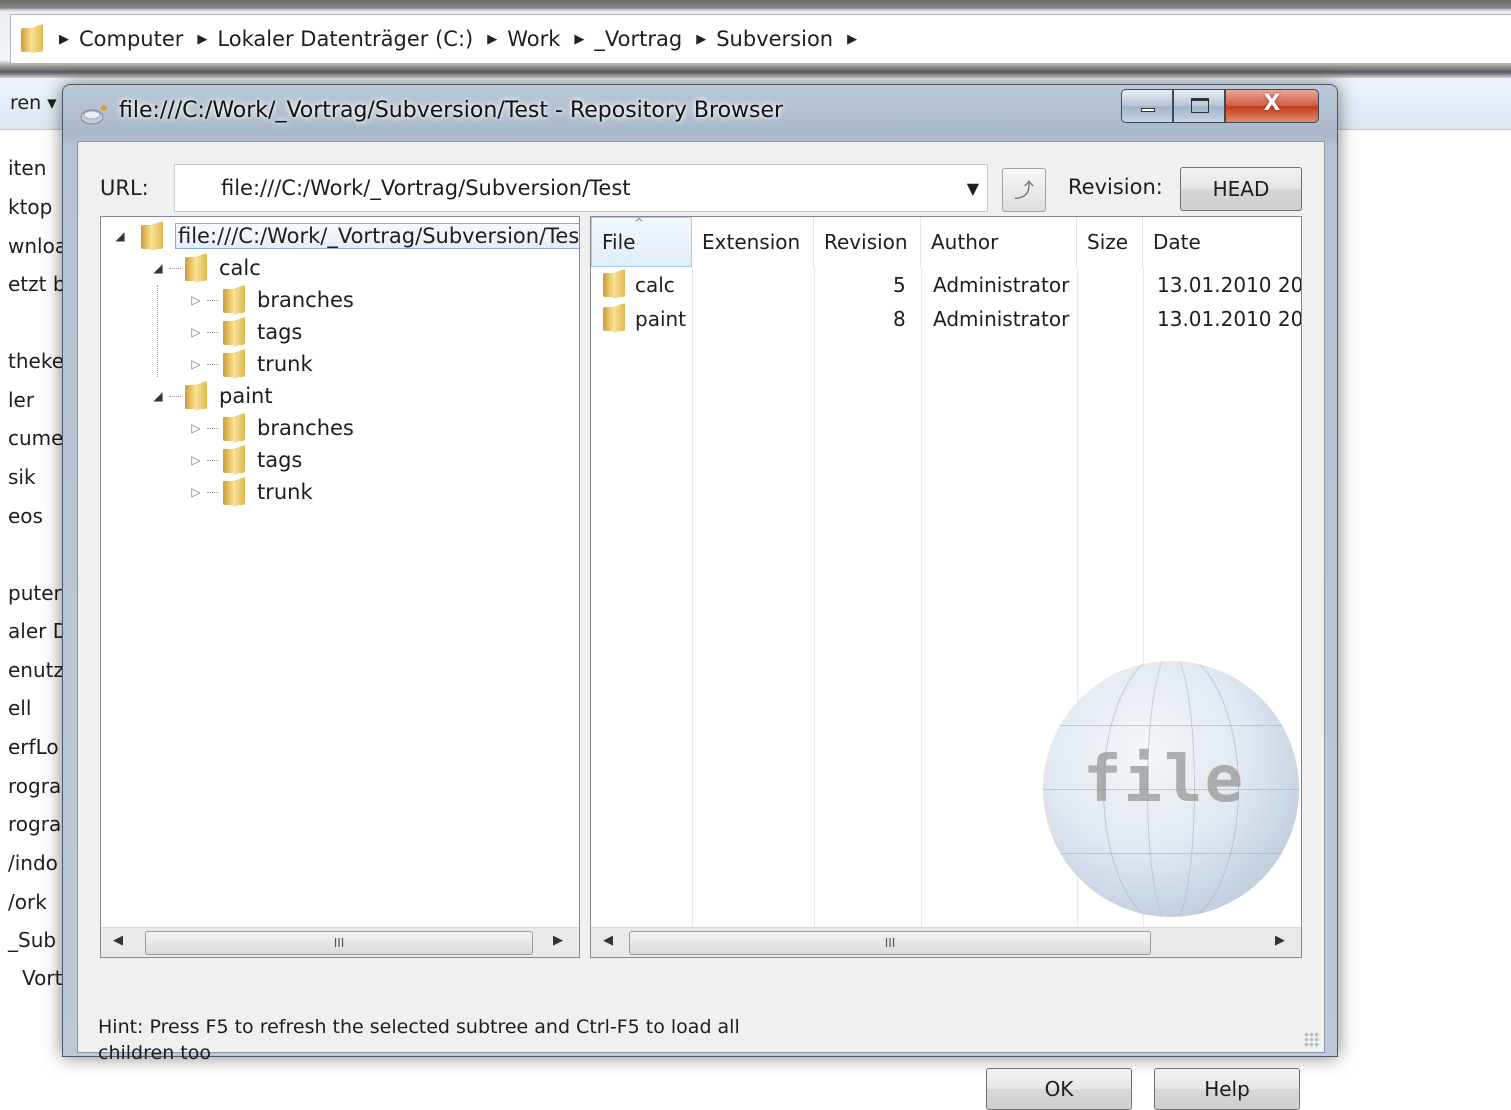 The width and height of the screenshot is (1511, 1110). Describe the element at coordinates (19, 708) in the screenshot. I see `nav-item: ell` at that location.